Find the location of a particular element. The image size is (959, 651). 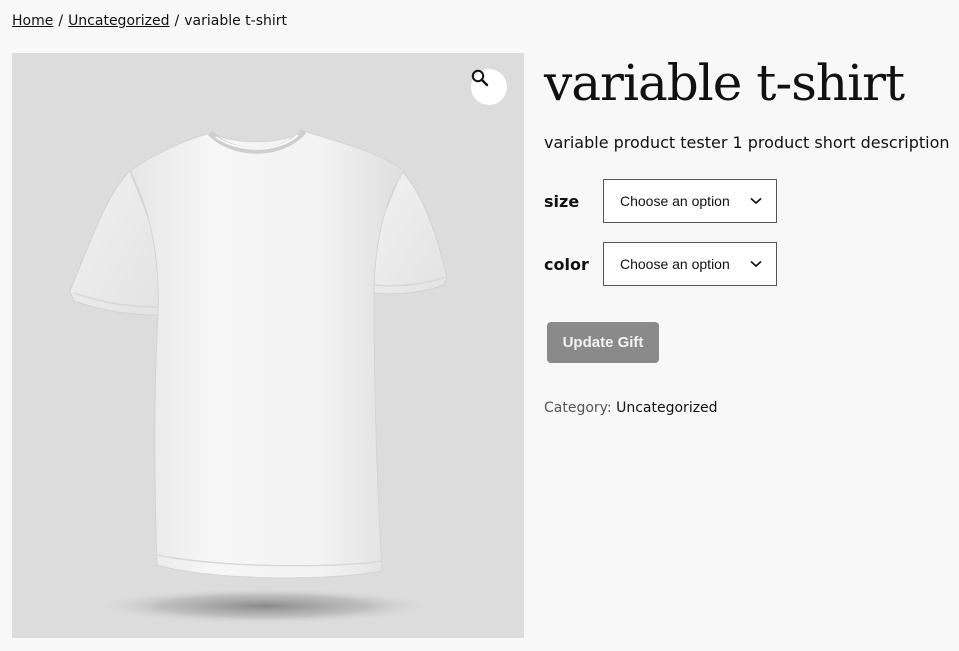

breadcrumb-current: variable t-shirt is located at coordinates (236, 21).